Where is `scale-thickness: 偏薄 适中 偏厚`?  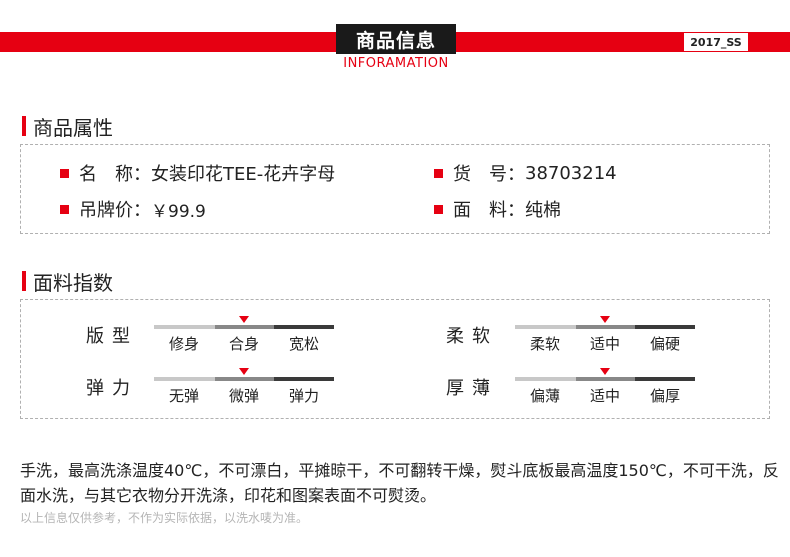
scale-thickness: 偏薄 适中 偏厚 is located at coordinates (605, 382).